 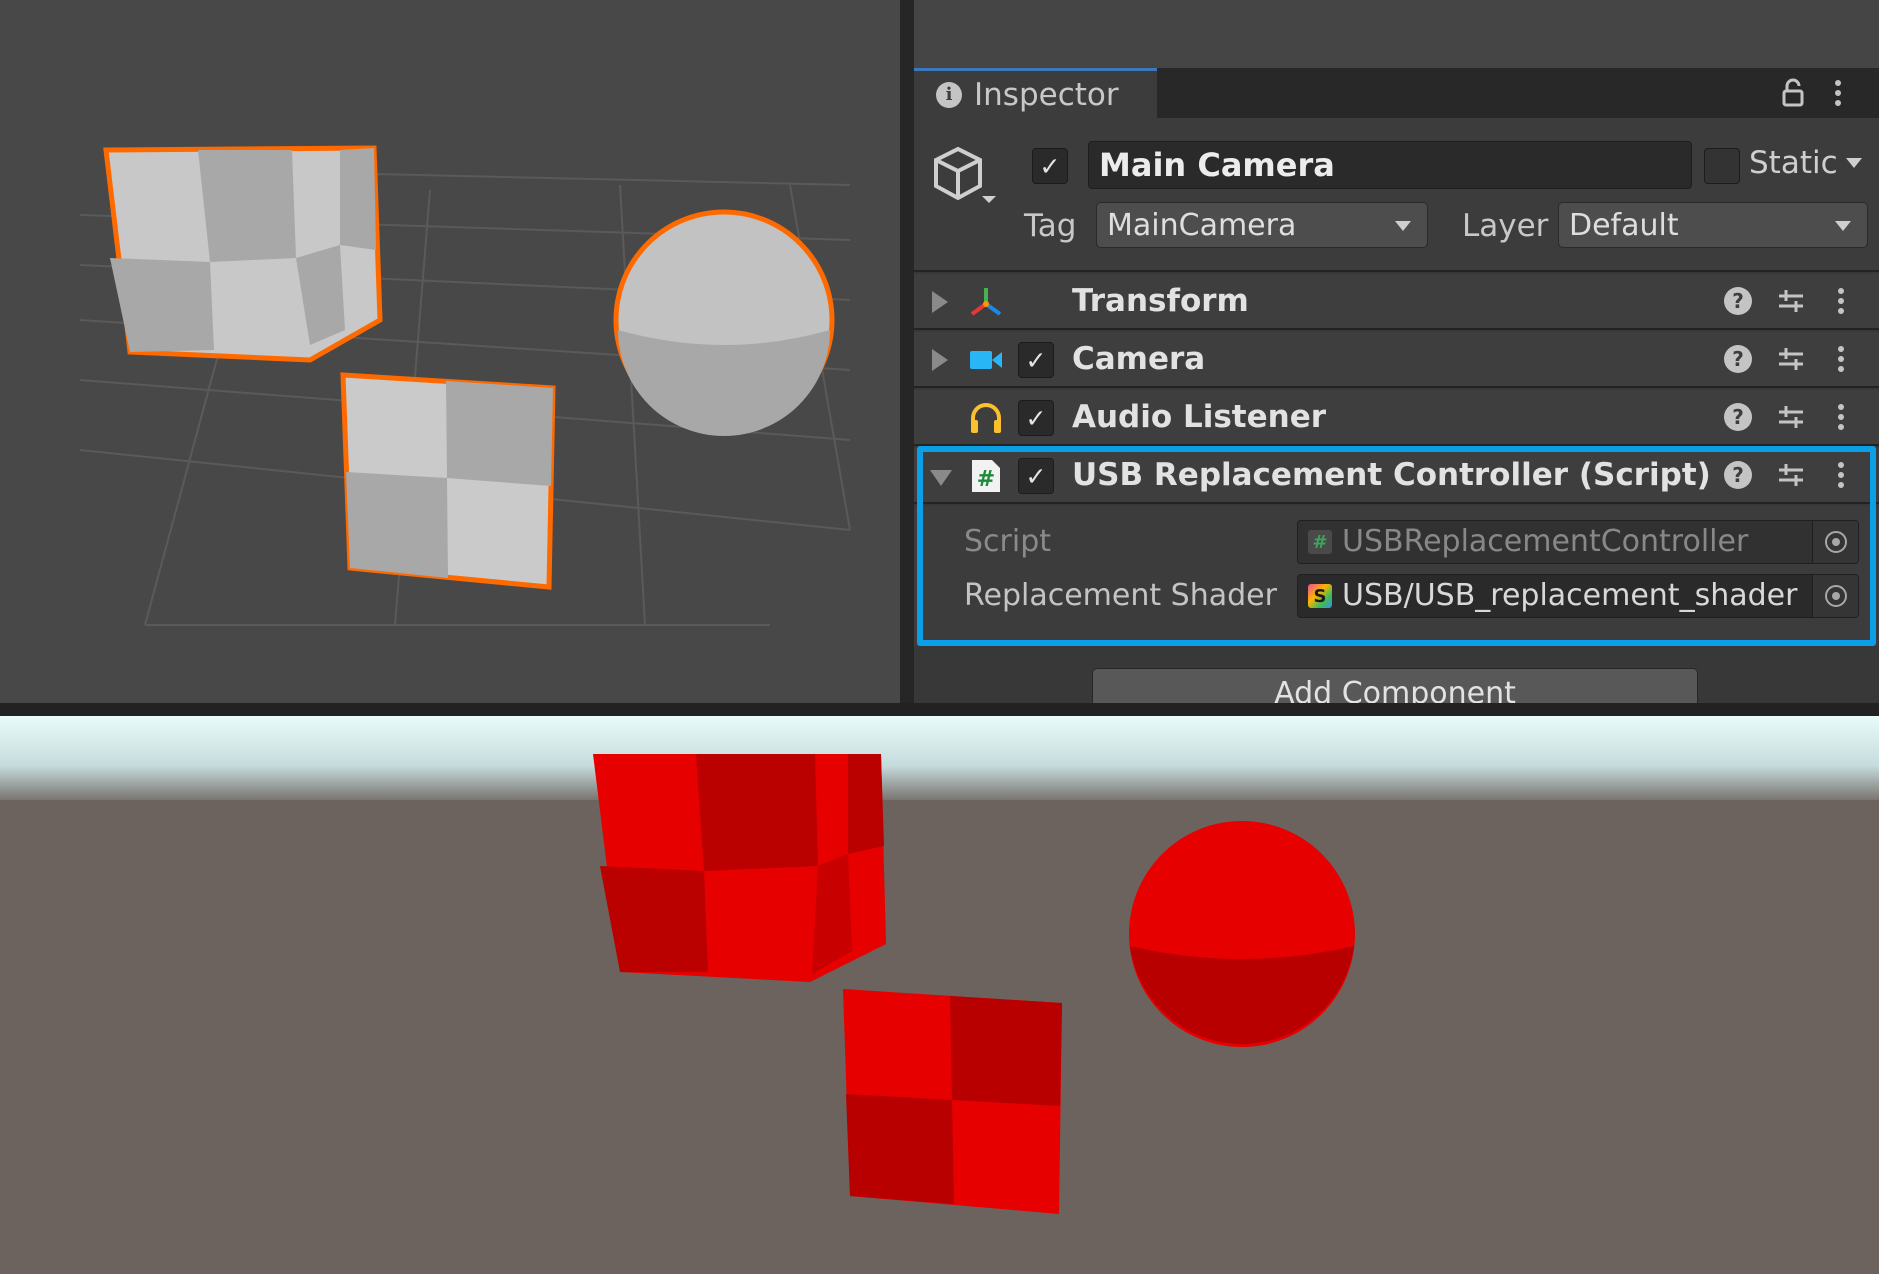 What do you see at coordinates (1722, 166) in the screenshot?
I see `static-checkbox` at bounding box center [1722, 166].